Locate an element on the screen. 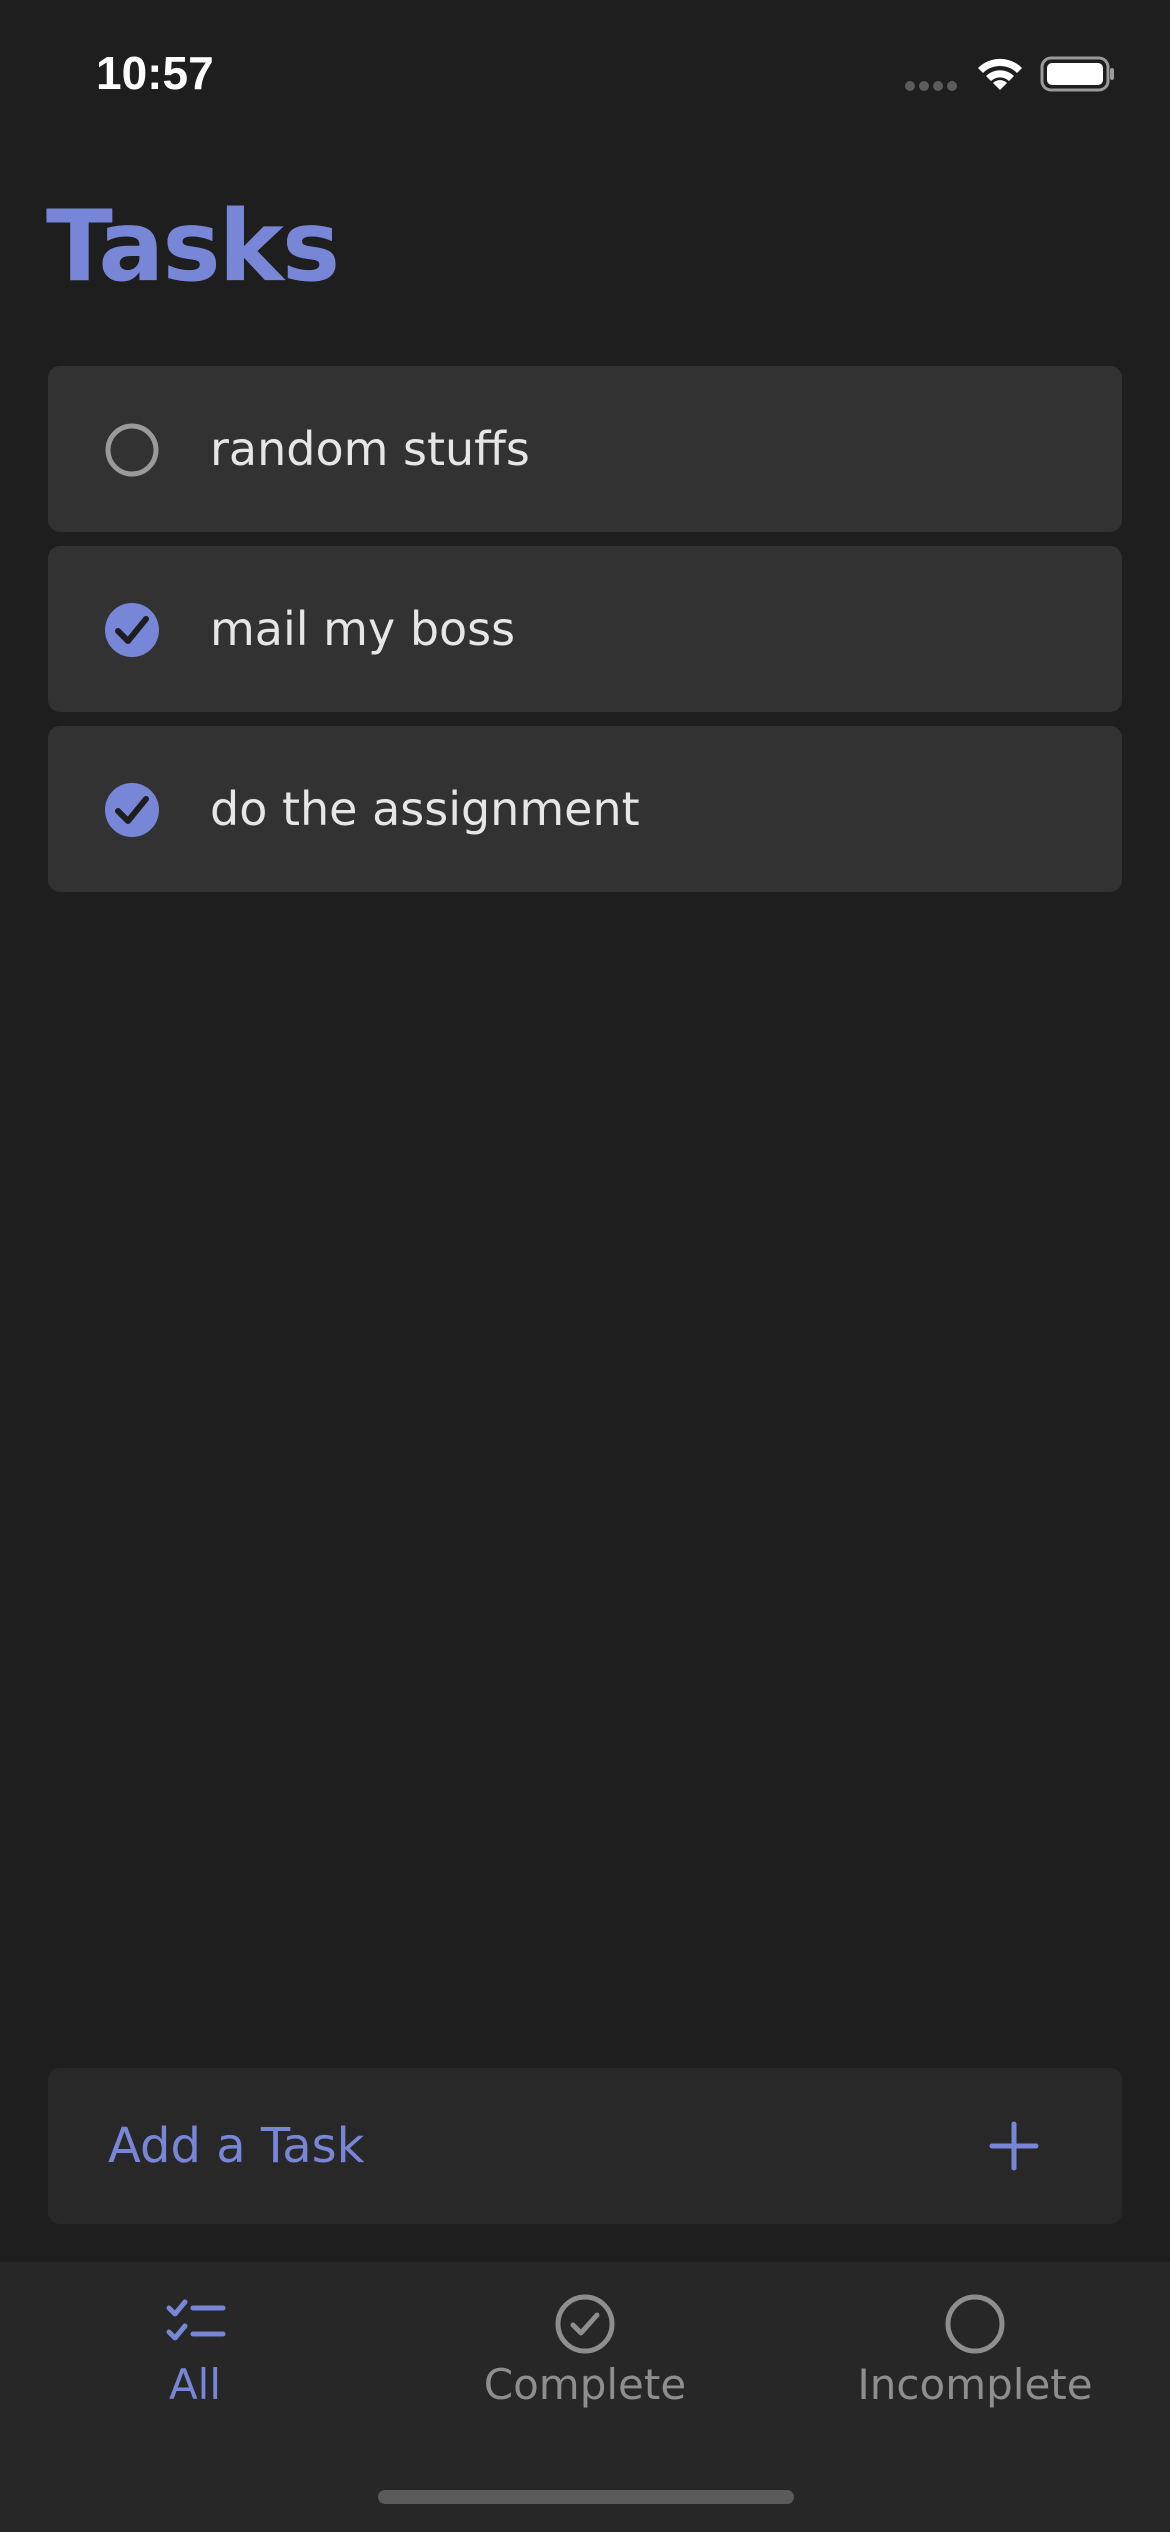 This screenshot has height=2532, width=1170. battery-icon is located at coordinates (1077, 74).